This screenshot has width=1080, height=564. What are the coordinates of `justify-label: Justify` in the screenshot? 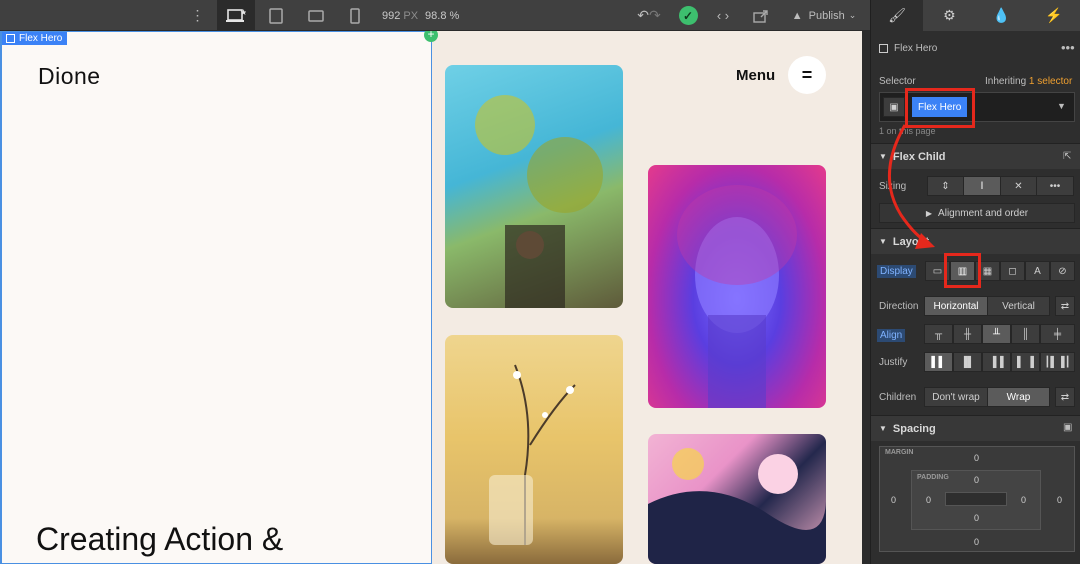 It's located at (893, 362).